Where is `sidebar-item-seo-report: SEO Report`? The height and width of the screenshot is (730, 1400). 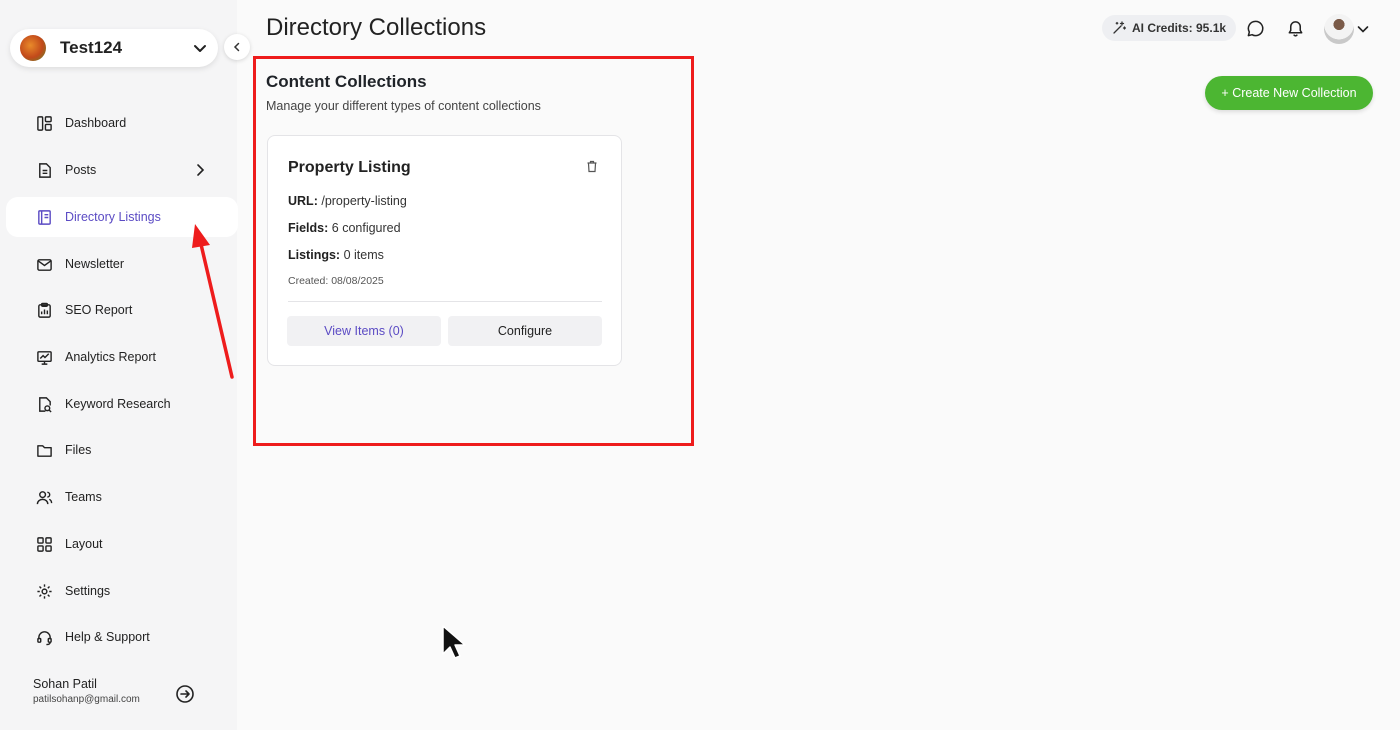 sidebar-item-seo-report: SEO Report is located at coordinates (118, 310).